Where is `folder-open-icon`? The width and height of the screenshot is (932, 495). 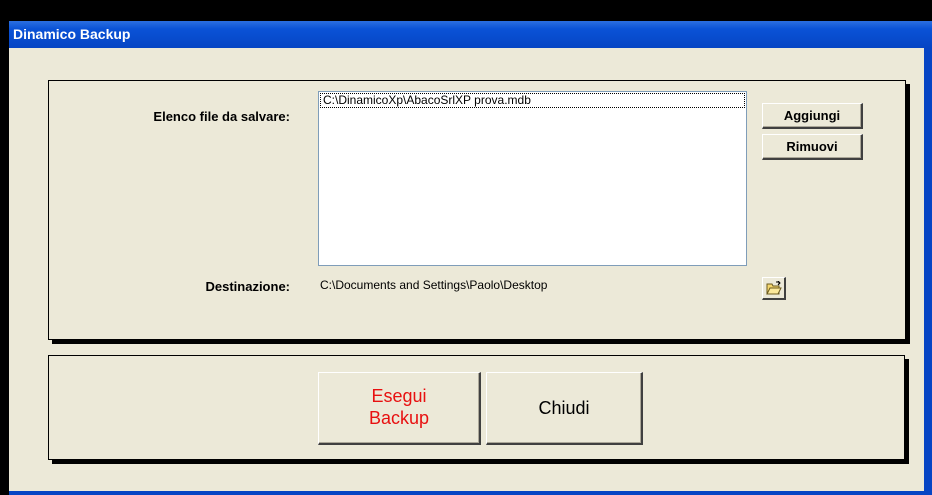
folder-open-icon is located at coordinates (774, 288).